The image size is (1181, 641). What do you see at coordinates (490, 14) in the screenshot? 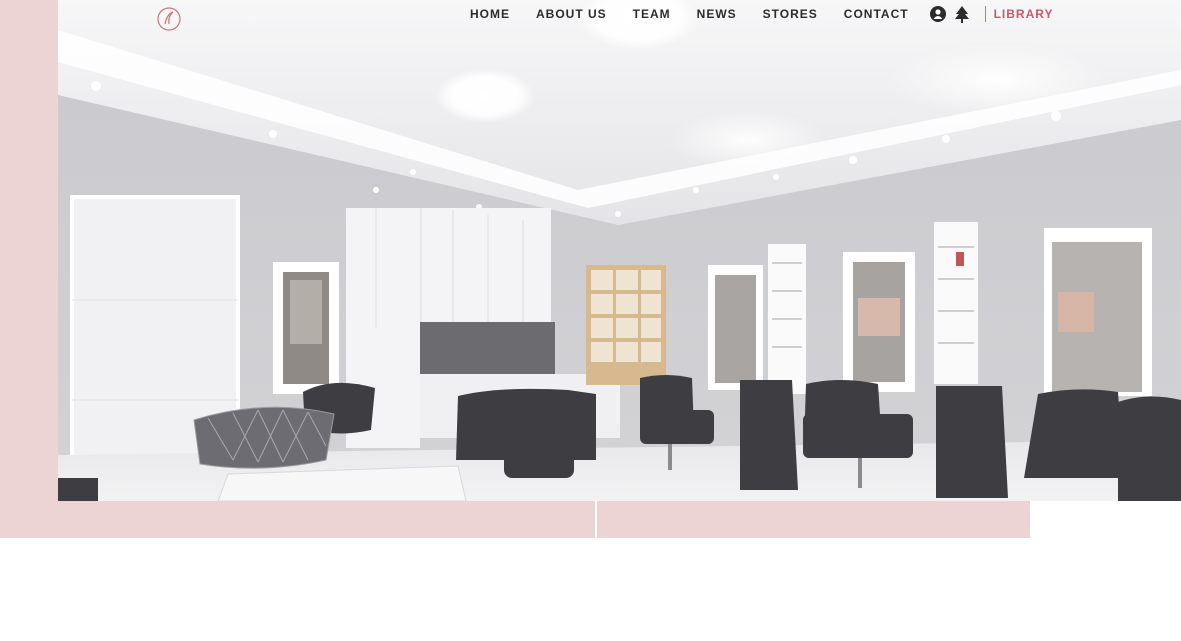
I see `nav-item-home: HOME` at bounding box center [490, 14].